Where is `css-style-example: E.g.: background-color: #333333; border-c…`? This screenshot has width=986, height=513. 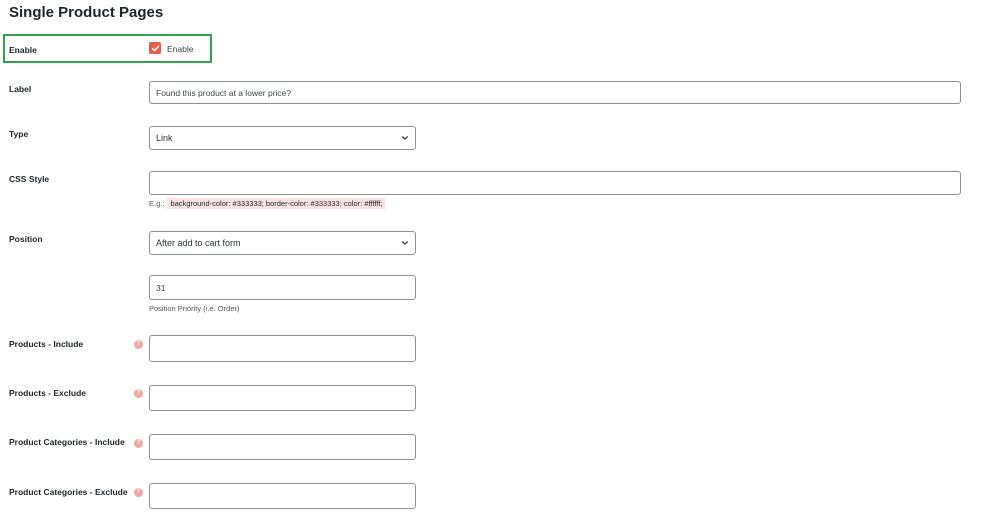
css-style-example: E.g.: background-color: #333333; border-c… is located at coordinates (267, 203).